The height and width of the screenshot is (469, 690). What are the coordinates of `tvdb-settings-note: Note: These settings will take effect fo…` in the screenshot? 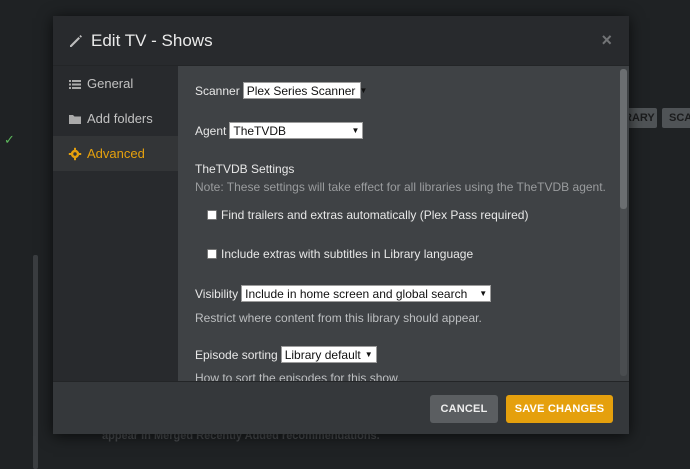 It's located at (400, 187).